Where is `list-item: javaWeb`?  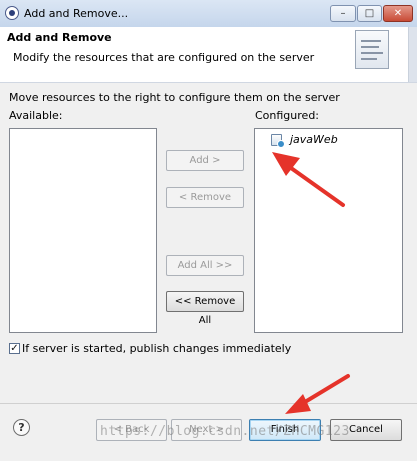
list-item: javaWeb is located at coordinates (331, 140).